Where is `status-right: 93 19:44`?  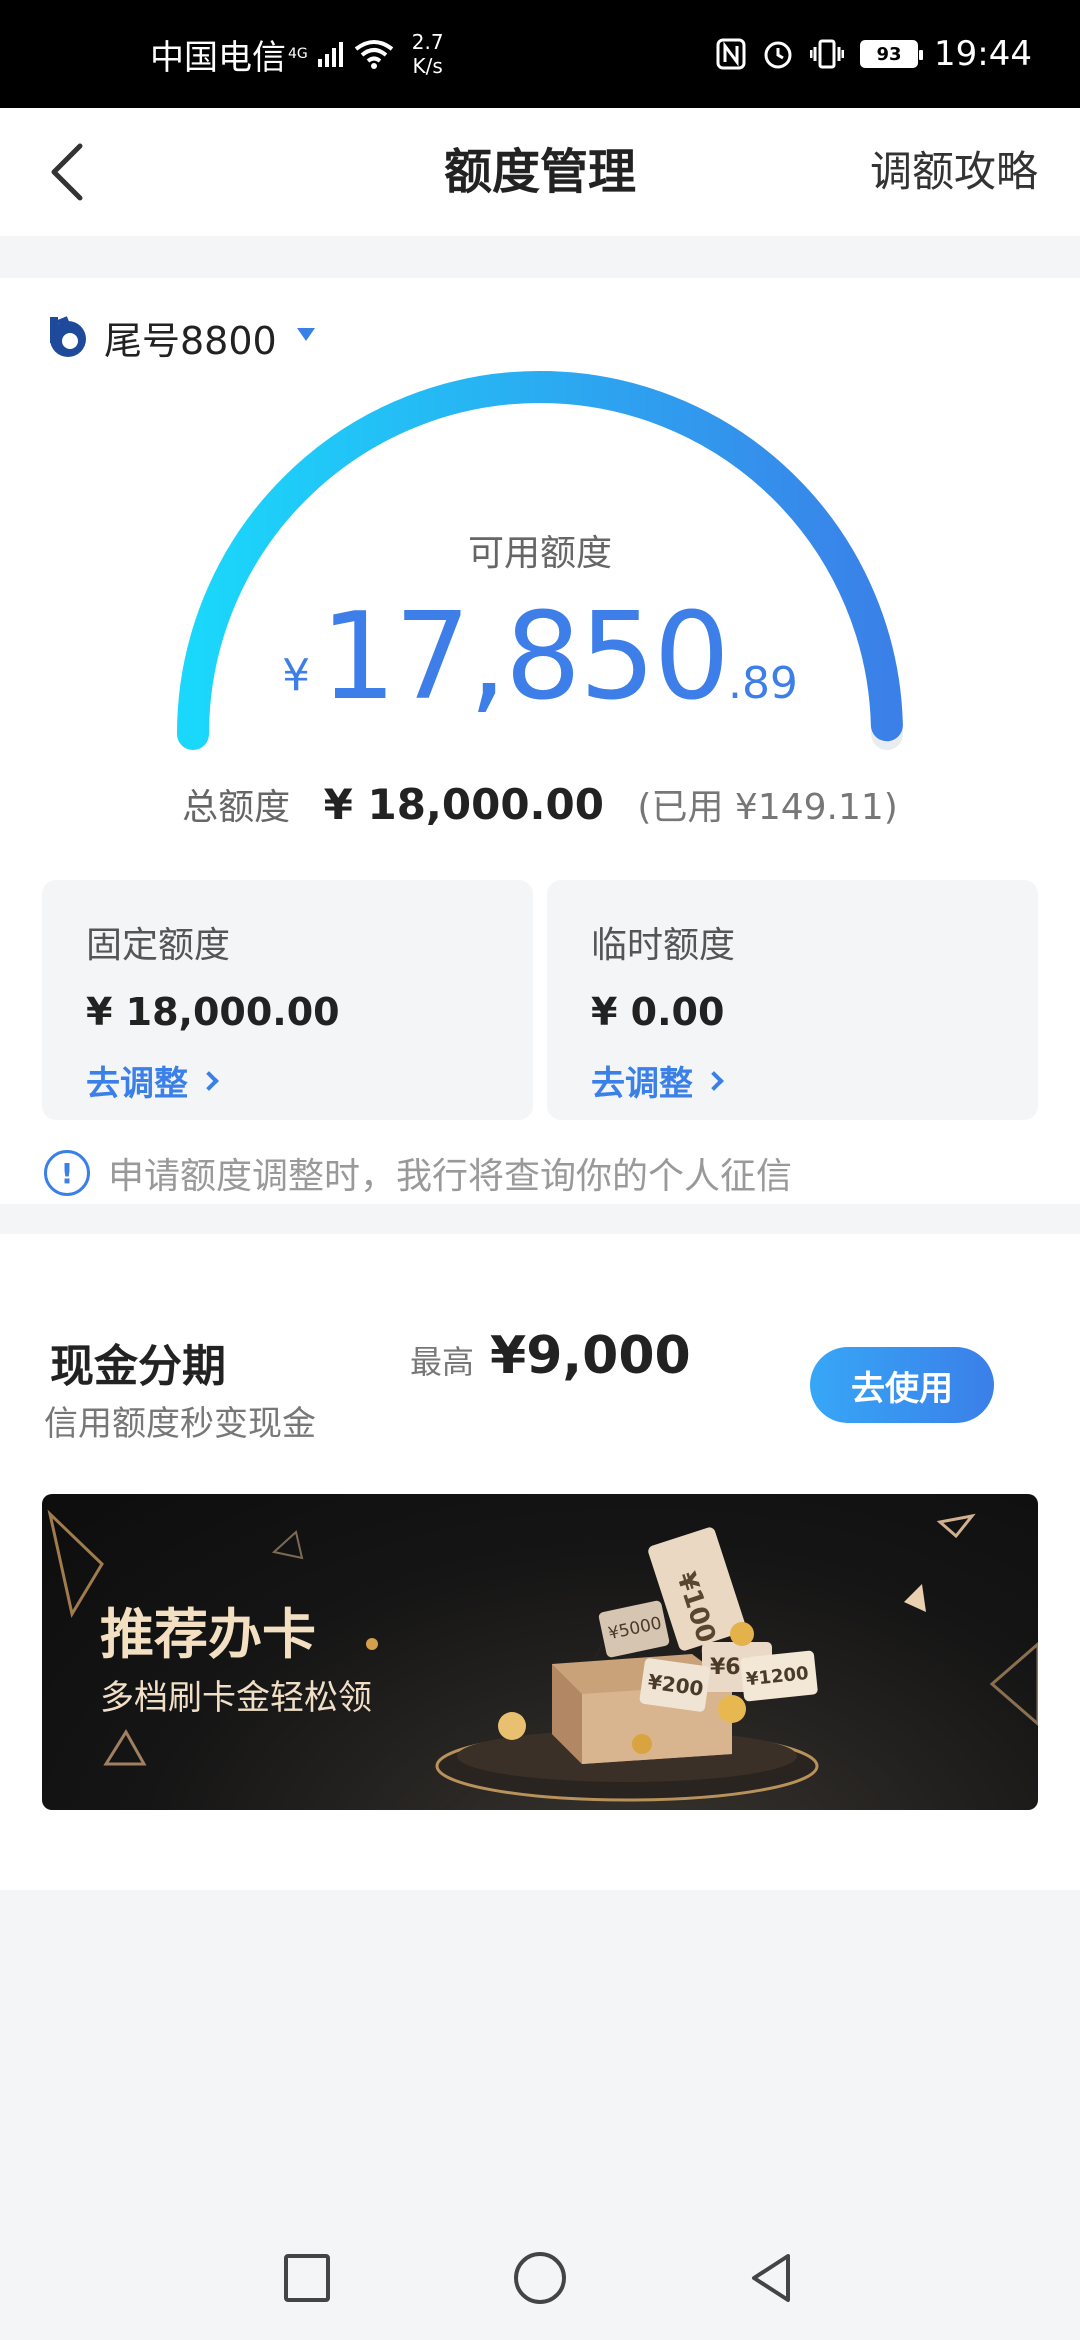 status-right: 93 19:44 is located at coordinates (874, 54).